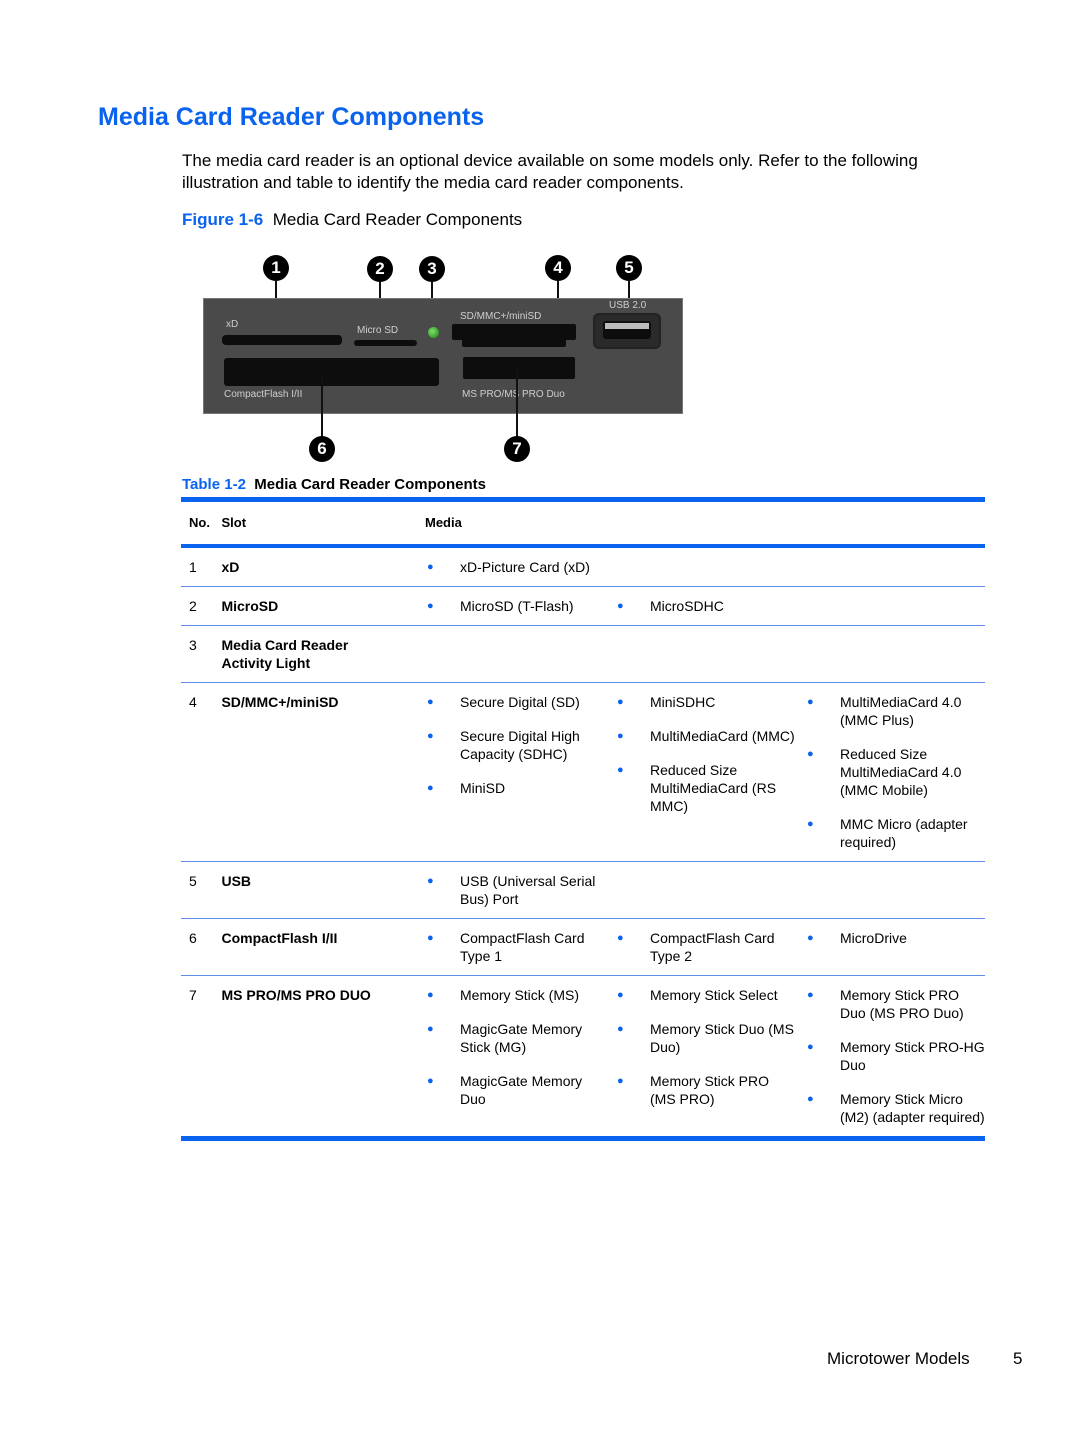 Image resolution: width=1080 pixels, height=1437 pixels. What do you see at coordinates (230, 567) in the screenshot?
I see `slot-name: xD` at bounding box center [230, 567].